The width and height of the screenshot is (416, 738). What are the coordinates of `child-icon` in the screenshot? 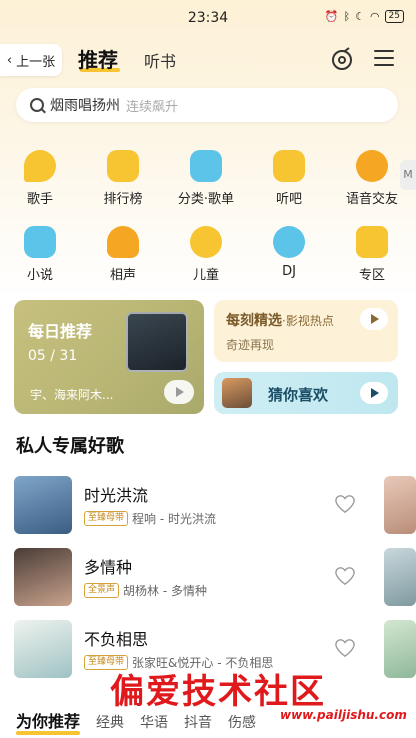 It's located at (206, 242).